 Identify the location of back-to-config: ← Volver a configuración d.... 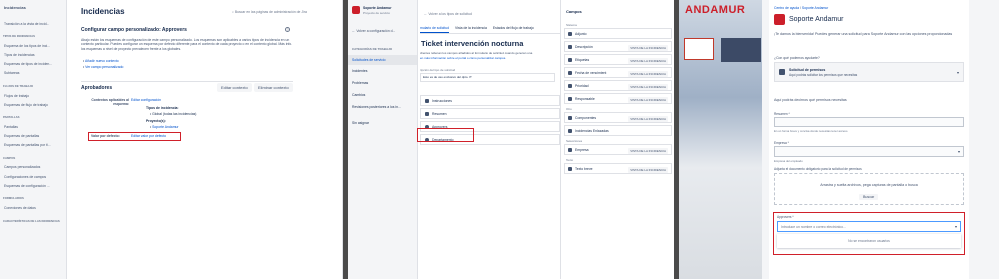
(373, 31).